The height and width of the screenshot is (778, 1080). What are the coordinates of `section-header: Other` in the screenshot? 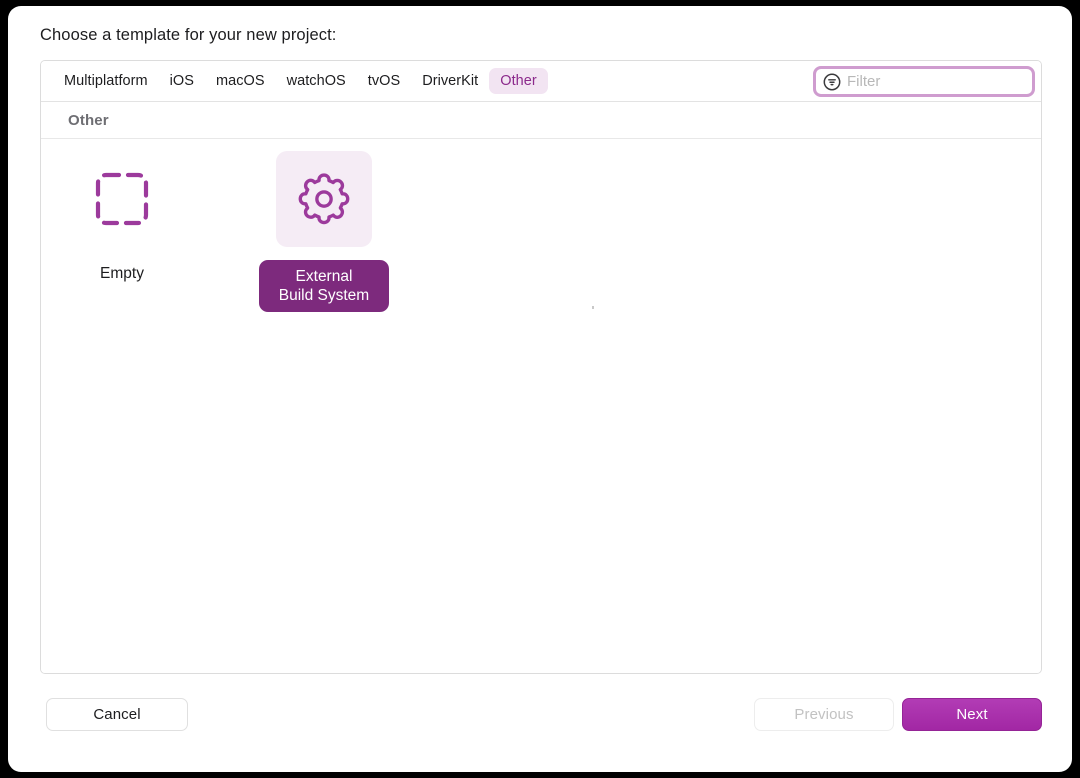 It's located at (541, 120).